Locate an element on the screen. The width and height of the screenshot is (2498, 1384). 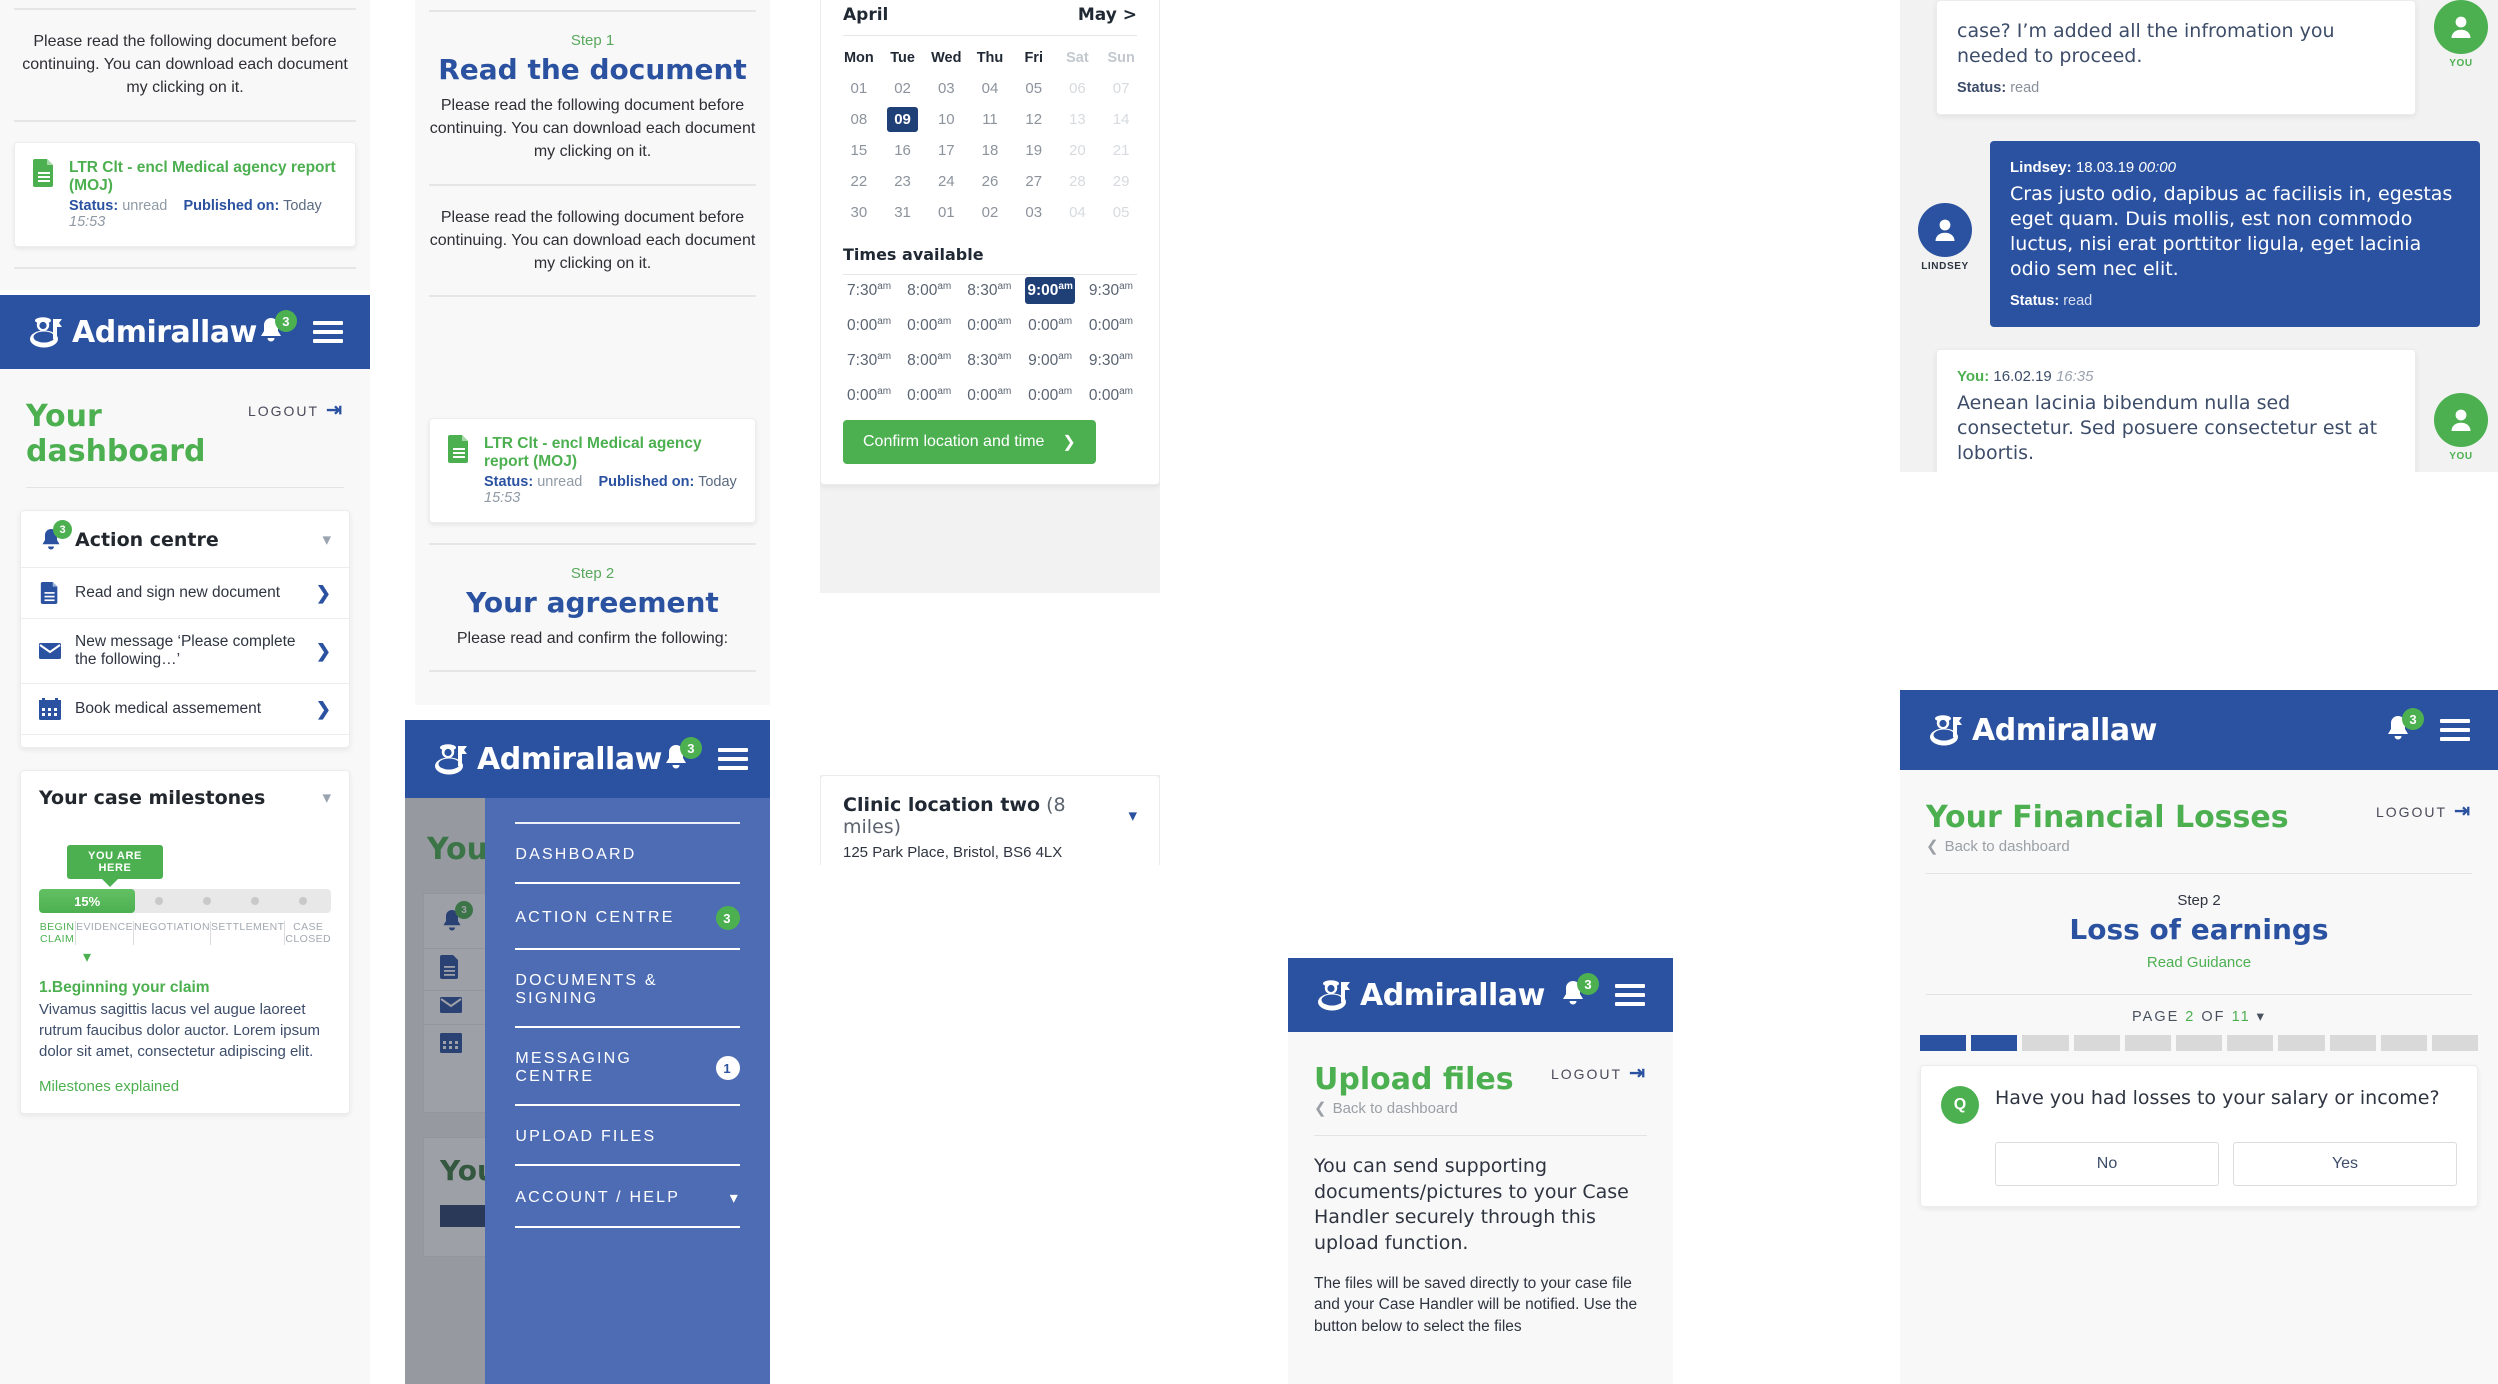
action-centre-header: 3 Action centre ▾ is located at coordinates (185, 539).